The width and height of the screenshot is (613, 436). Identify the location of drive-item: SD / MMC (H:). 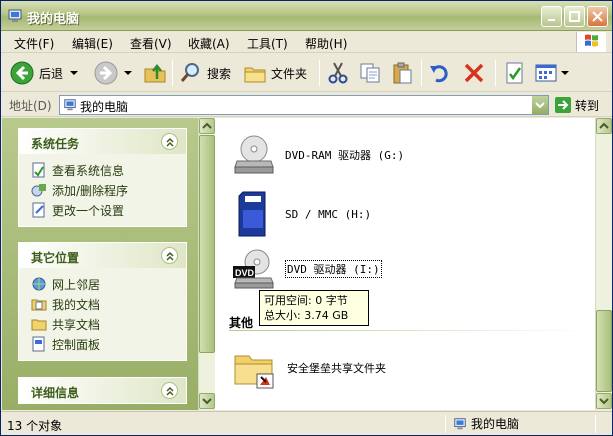
(302, 214).